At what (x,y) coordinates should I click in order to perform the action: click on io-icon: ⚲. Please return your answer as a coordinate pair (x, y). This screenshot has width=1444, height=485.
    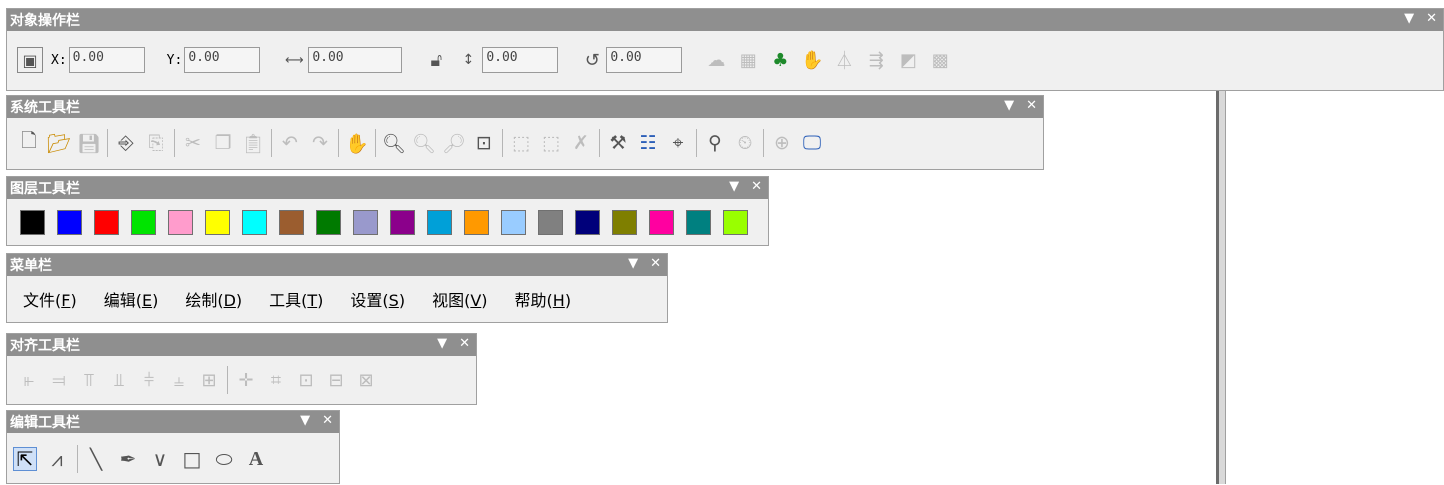
    Looking at the image, I should click on (715, 143).